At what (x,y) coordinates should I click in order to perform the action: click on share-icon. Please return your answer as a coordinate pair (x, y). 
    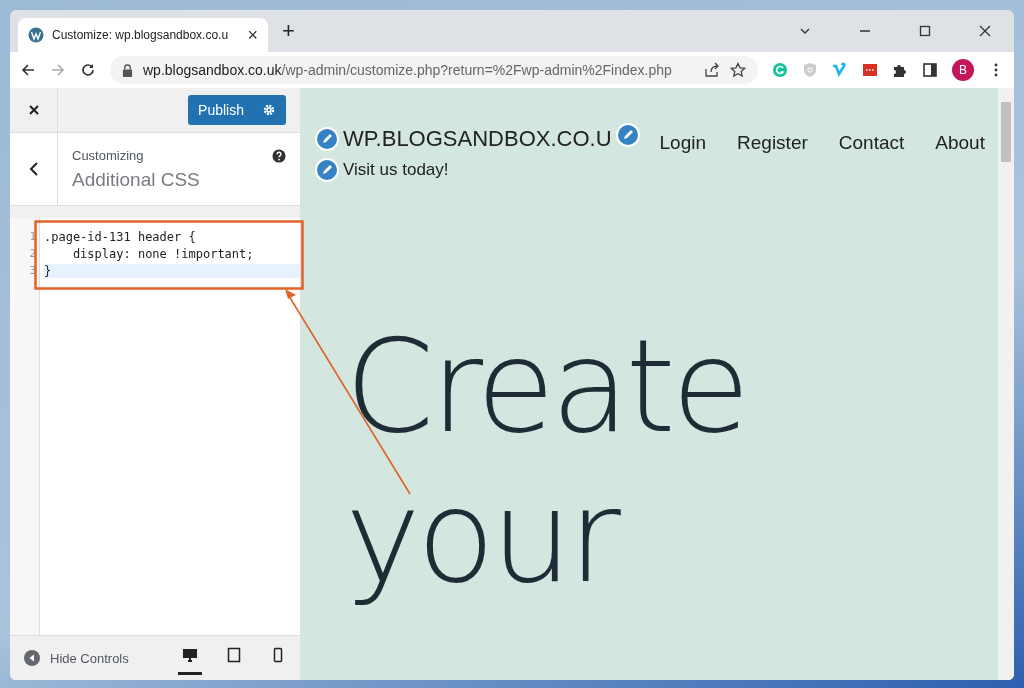
    Looking at the image, I should click on (712, 70).